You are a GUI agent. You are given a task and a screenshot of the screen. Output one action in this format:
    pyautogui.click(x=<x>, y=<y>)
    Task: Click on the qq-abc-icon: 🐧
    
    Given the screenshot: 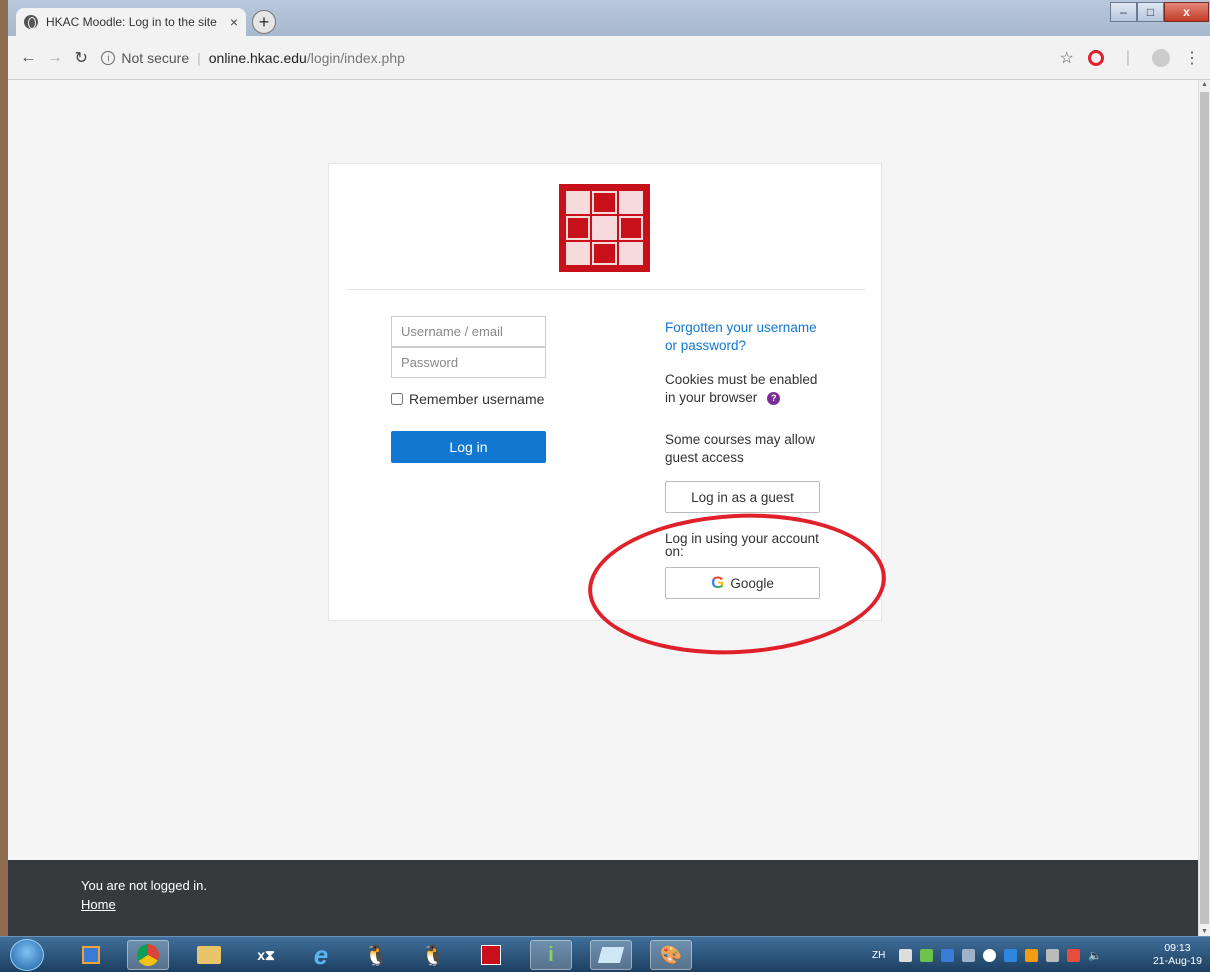 What is the action you would take?
    pyautogui.click(x=433, y=955)
    